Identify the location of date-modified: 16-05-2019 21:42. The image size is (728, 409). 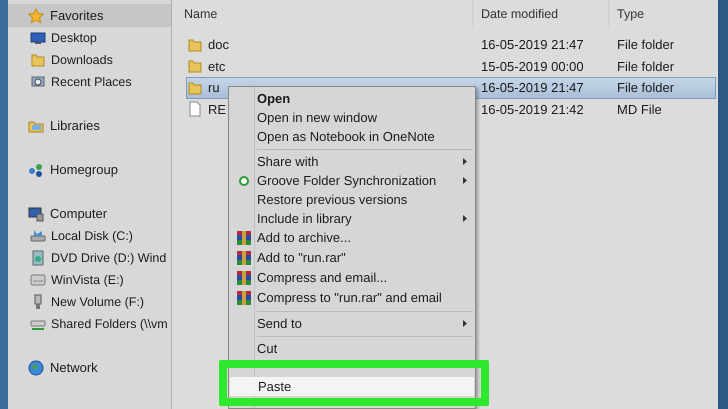
(532, 109).